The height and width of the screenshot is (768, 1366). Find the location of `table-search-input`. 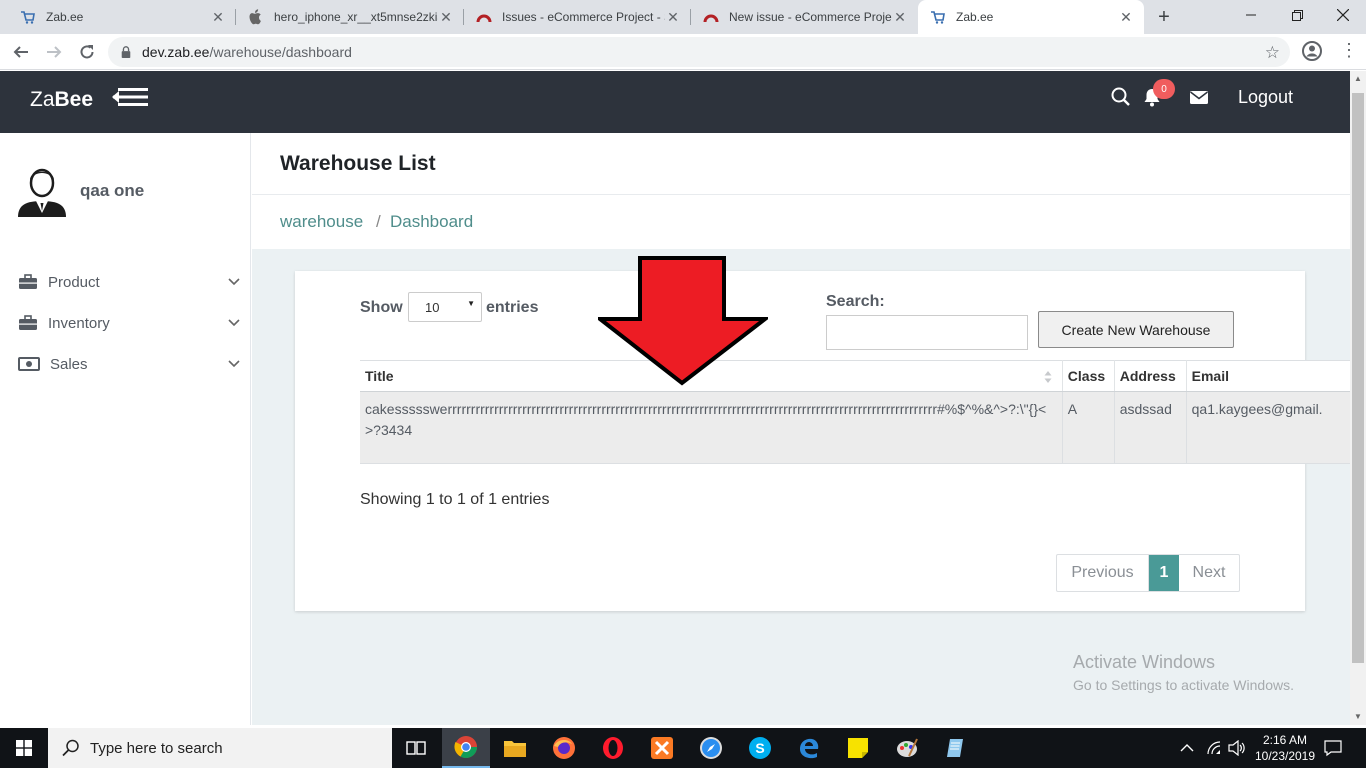

table-search-input is located at coordinates (927, 332).